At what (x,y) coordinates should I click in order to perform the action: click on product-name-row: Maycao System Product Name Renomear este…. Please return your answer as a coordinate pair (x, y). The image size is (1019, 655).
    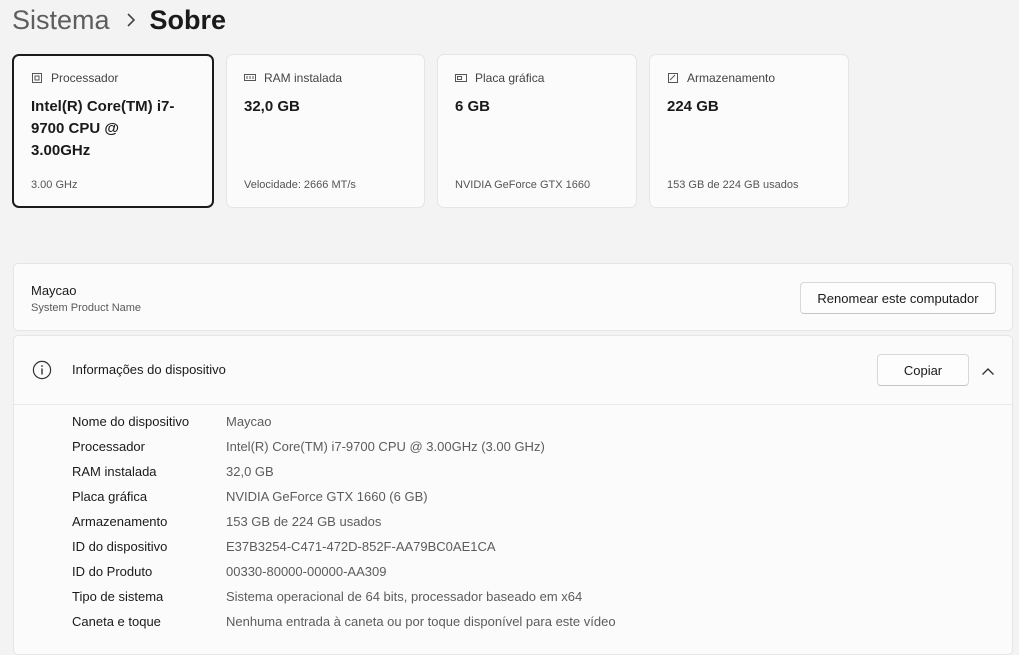
    Looking at the image, I should click on (513, 297).